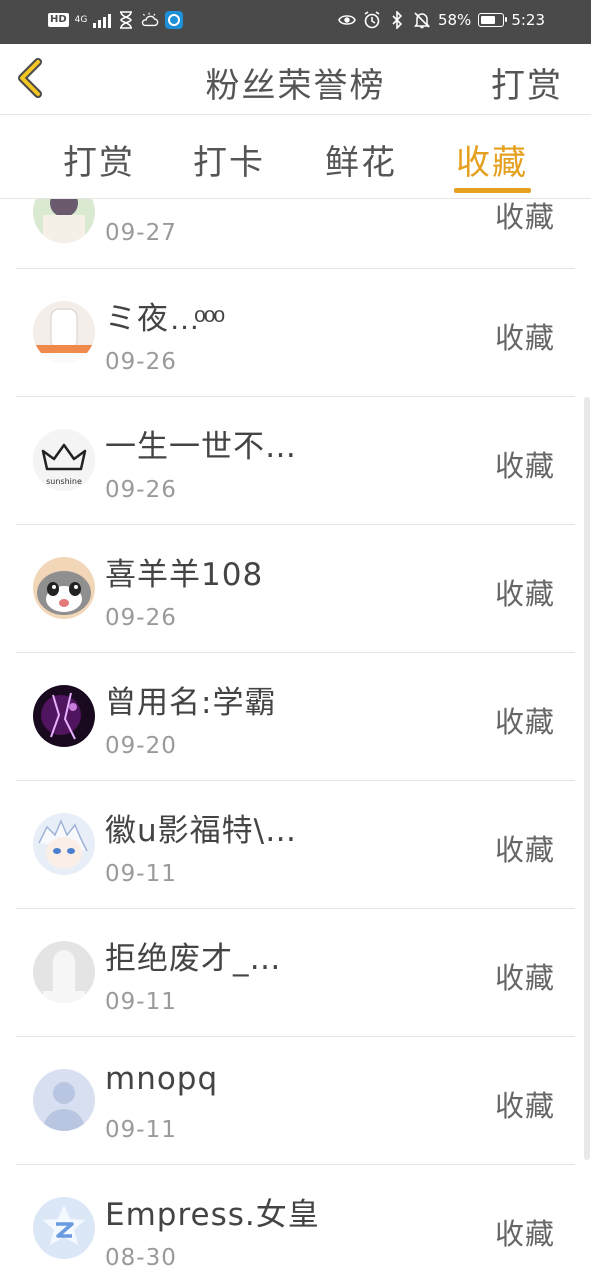 This screenshot has height=1280, width=591. I want to click on list-item: mnopq 09-11 收藏, so click(295, 1101).